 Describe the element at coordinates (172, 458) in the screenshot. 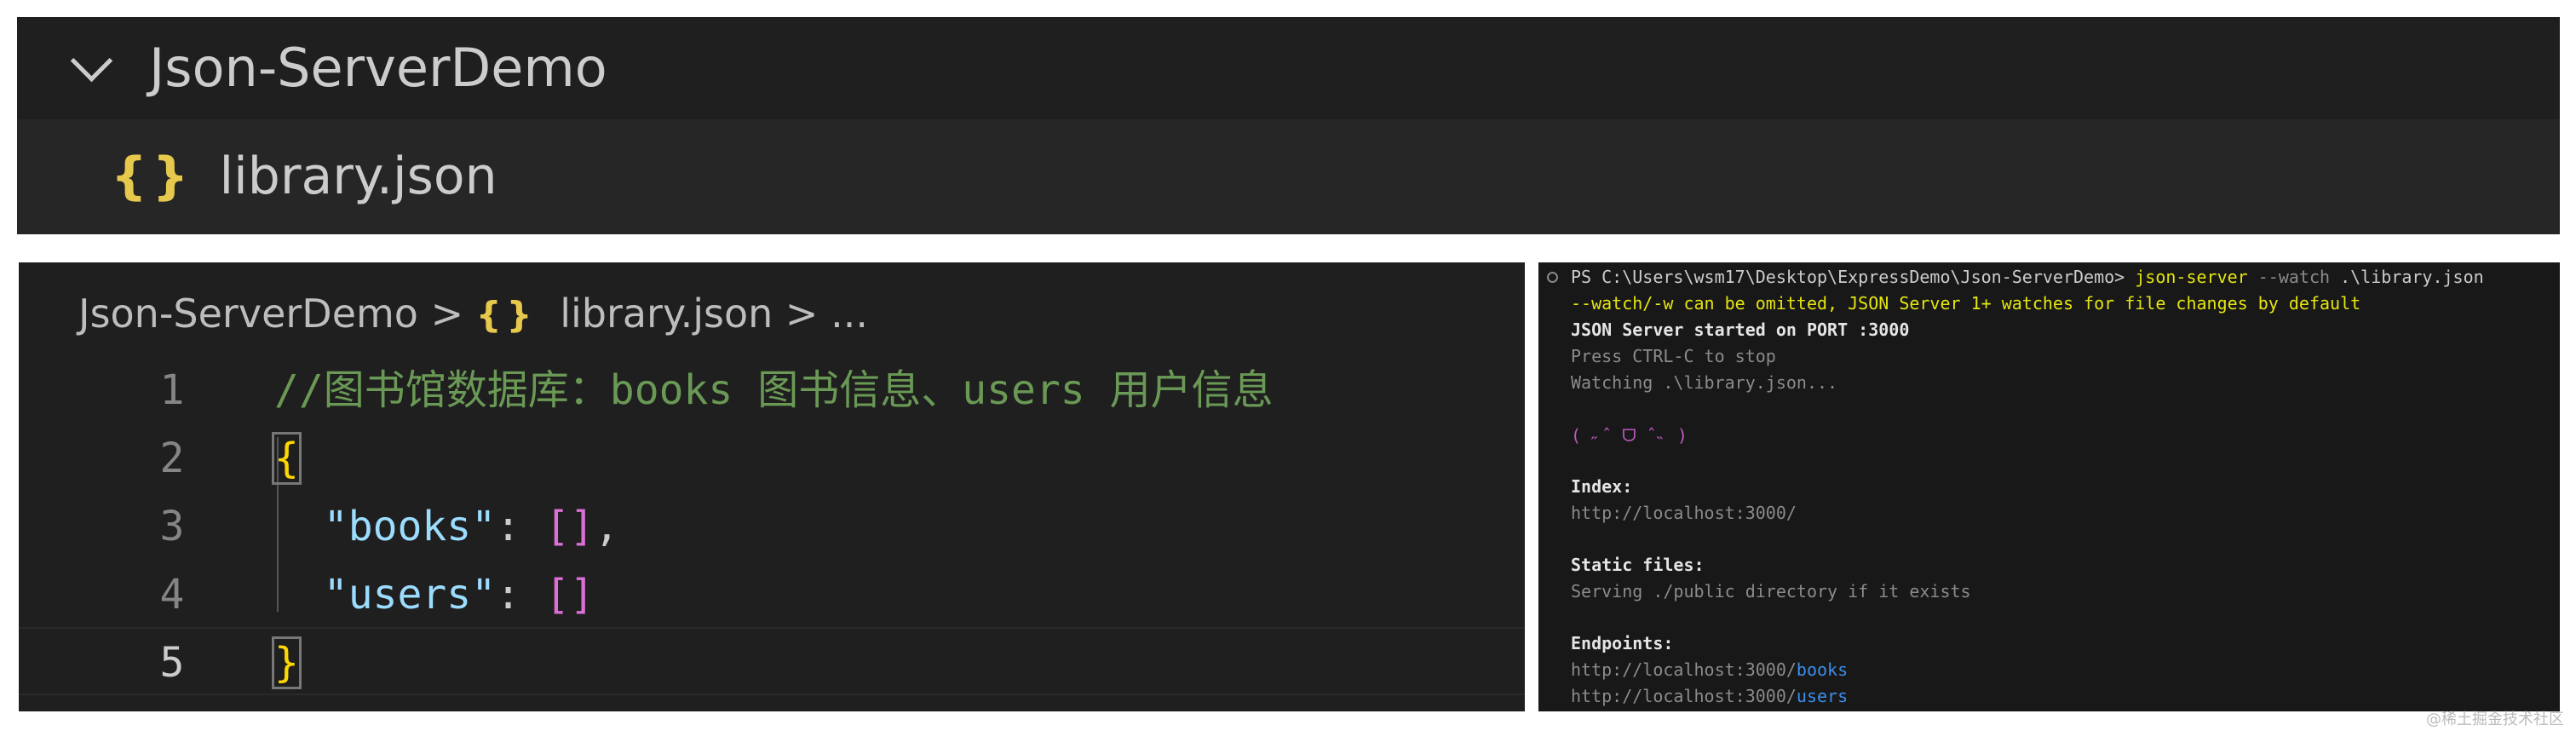

I see `line-number: 2` at that location.